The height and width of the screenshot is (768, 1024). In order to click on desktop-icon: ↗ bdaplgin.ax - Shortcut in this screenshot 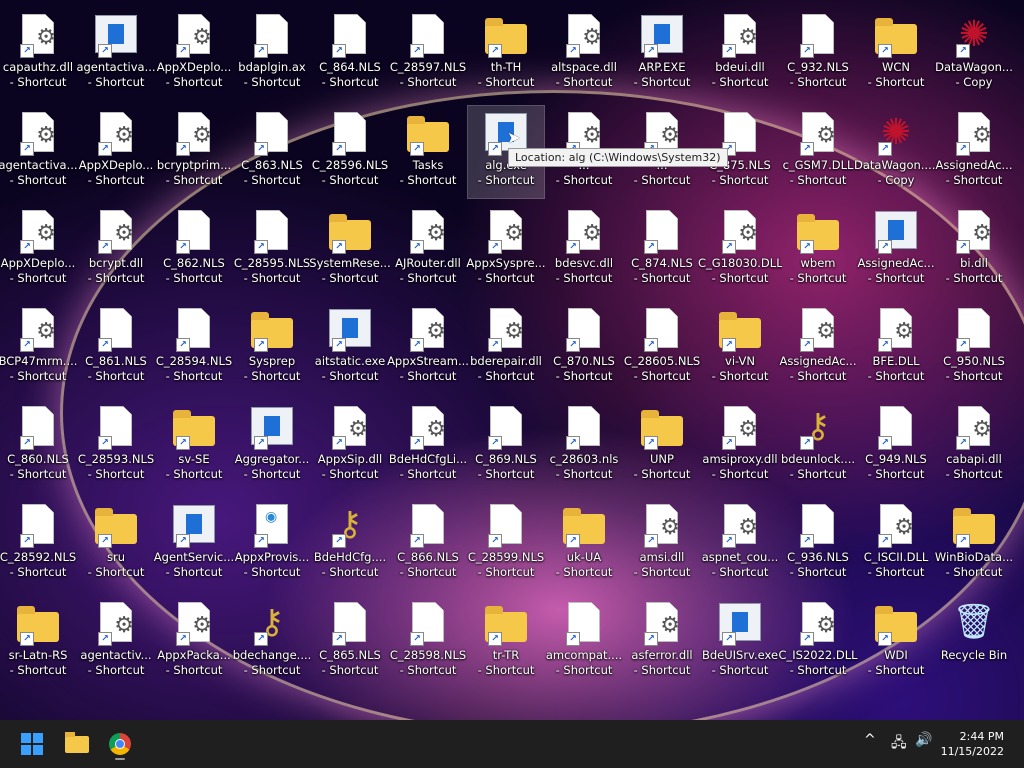, I will do `click(272, 54)`.